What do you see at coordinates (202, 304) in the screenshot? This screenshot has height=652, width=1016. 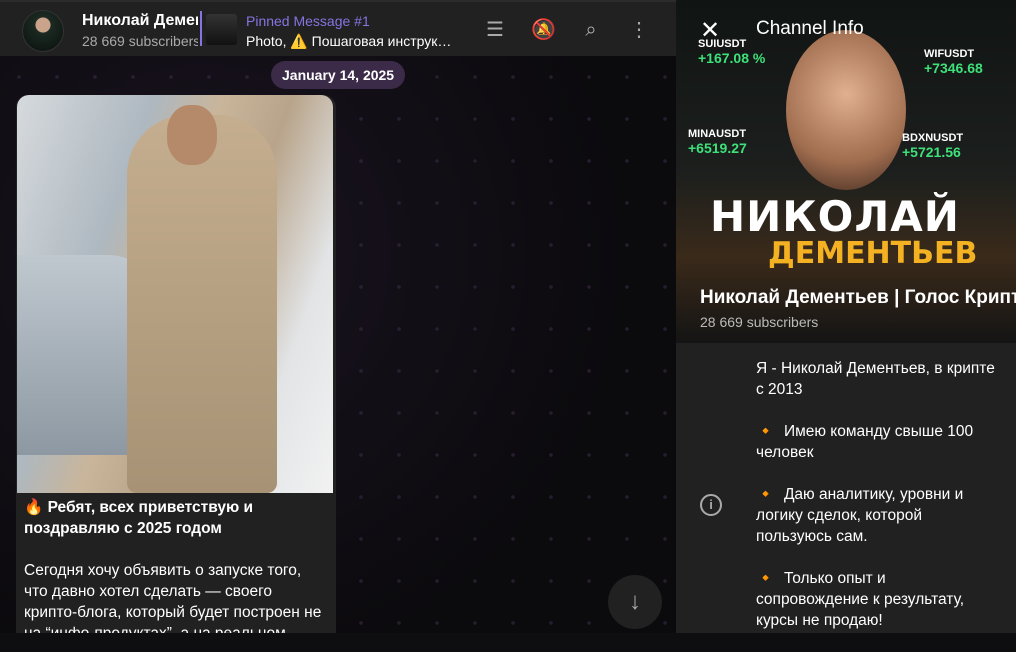 I see `person-image` at bounding box center [202, 304].